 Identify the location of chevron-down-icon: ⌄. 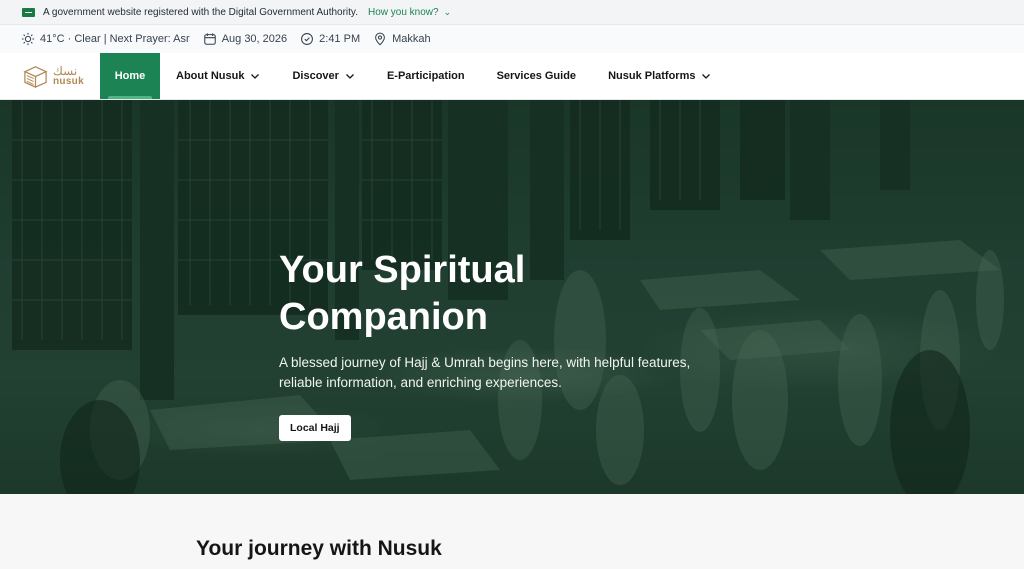
(447, 11).